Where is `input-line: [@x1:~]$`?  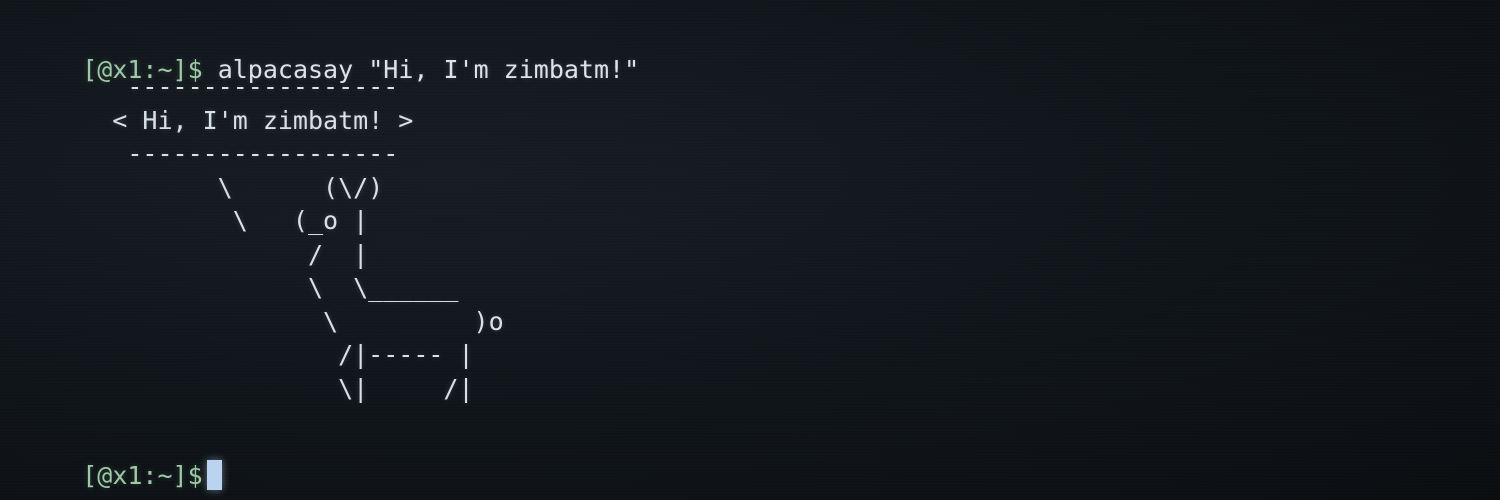 input-line: [@x1:~]$ is located at coordinates (122, 465).